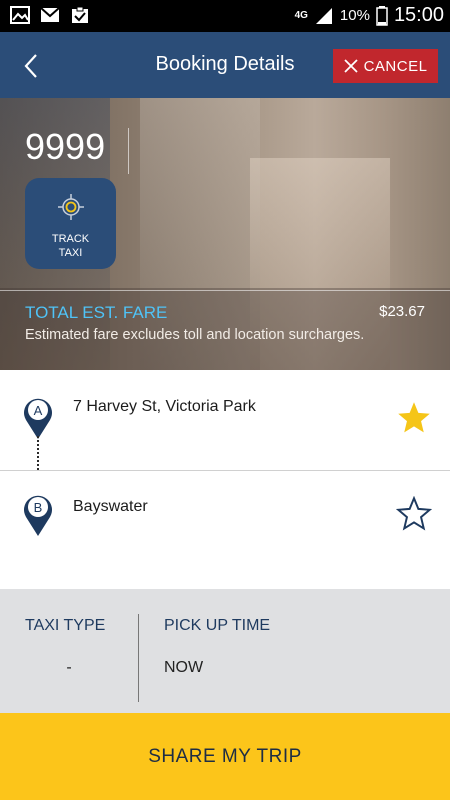 This screenshot has height=800, width=450. Describe the element at coordinates (96, 312) in the screenshot. I see `total-fare-label: TOTAL EST. FARE` at that location.